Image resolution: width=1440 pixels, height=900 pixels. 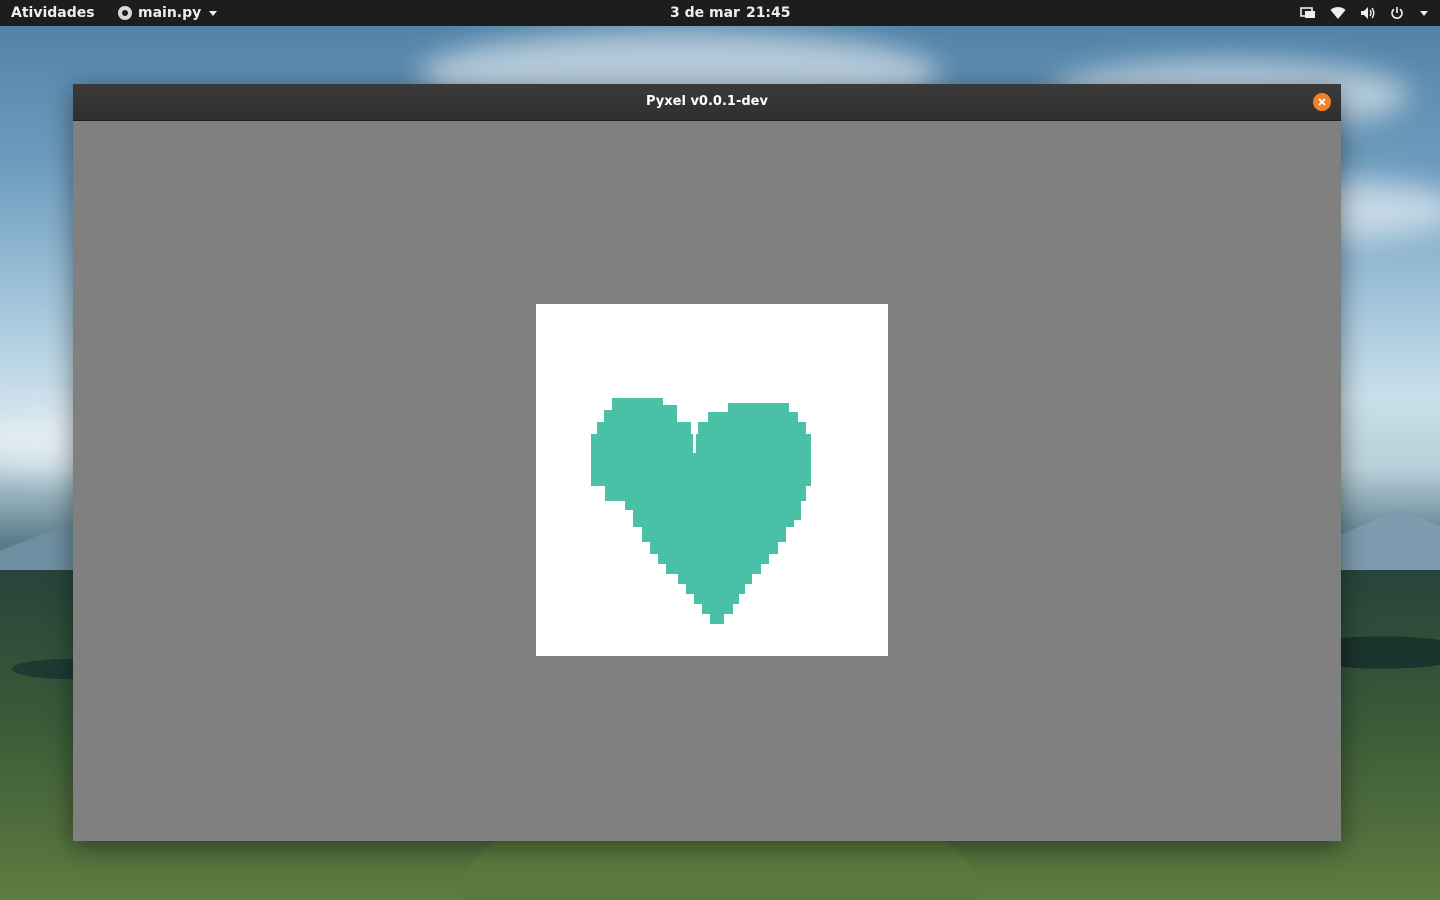 I want to click on system-menu-caret-icon, so click(x=1424, y=13).